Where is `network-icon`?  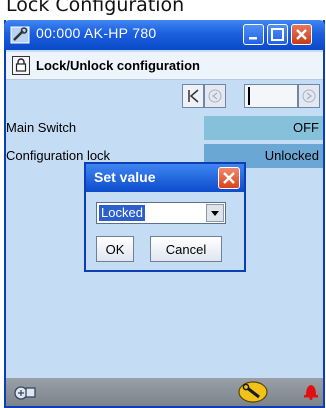 network-icon is located at coordinates (26, 392).